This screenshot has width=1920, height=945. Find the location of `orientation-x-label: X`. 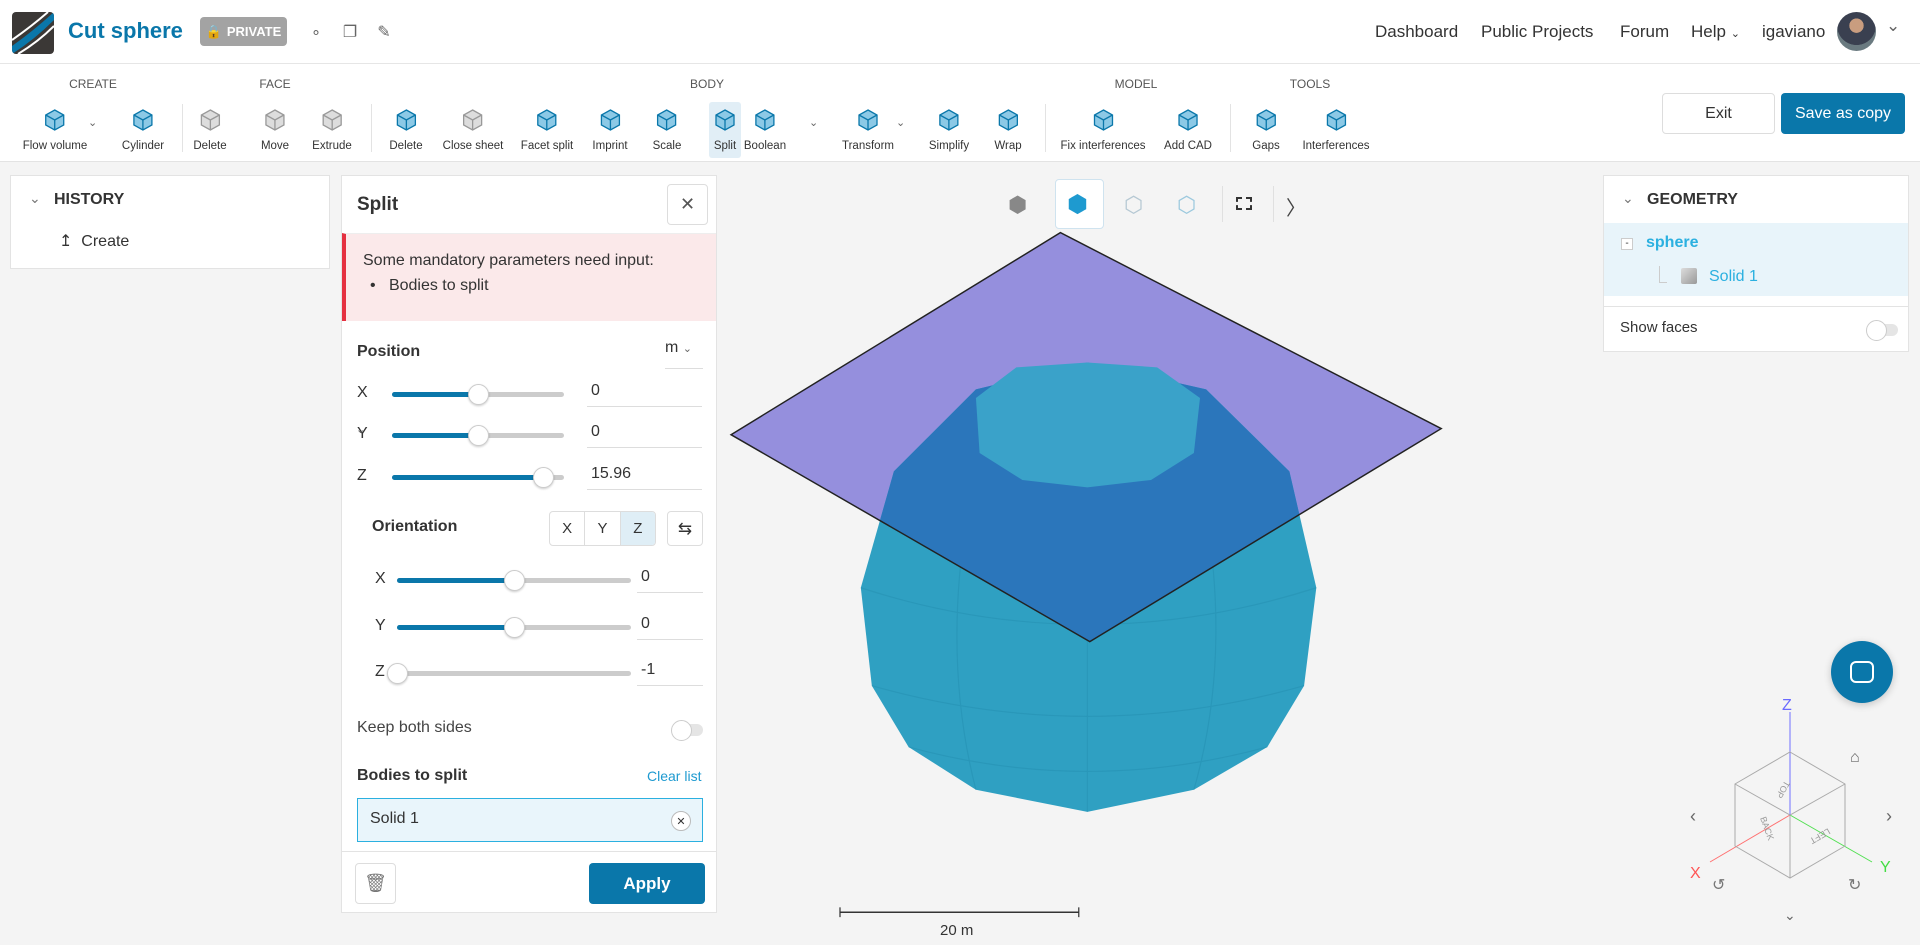

orientation-x-label: X is located at coordinates (380, 578).